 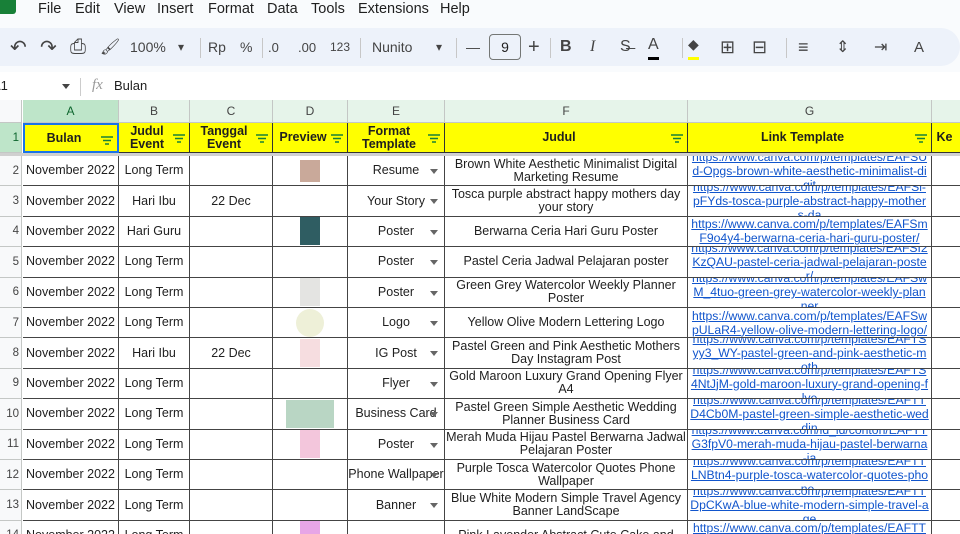 What do you see at coordinates (946, 138) in the screenshot?
I see `header-cell: Ke` at bounding box center [946, 138].